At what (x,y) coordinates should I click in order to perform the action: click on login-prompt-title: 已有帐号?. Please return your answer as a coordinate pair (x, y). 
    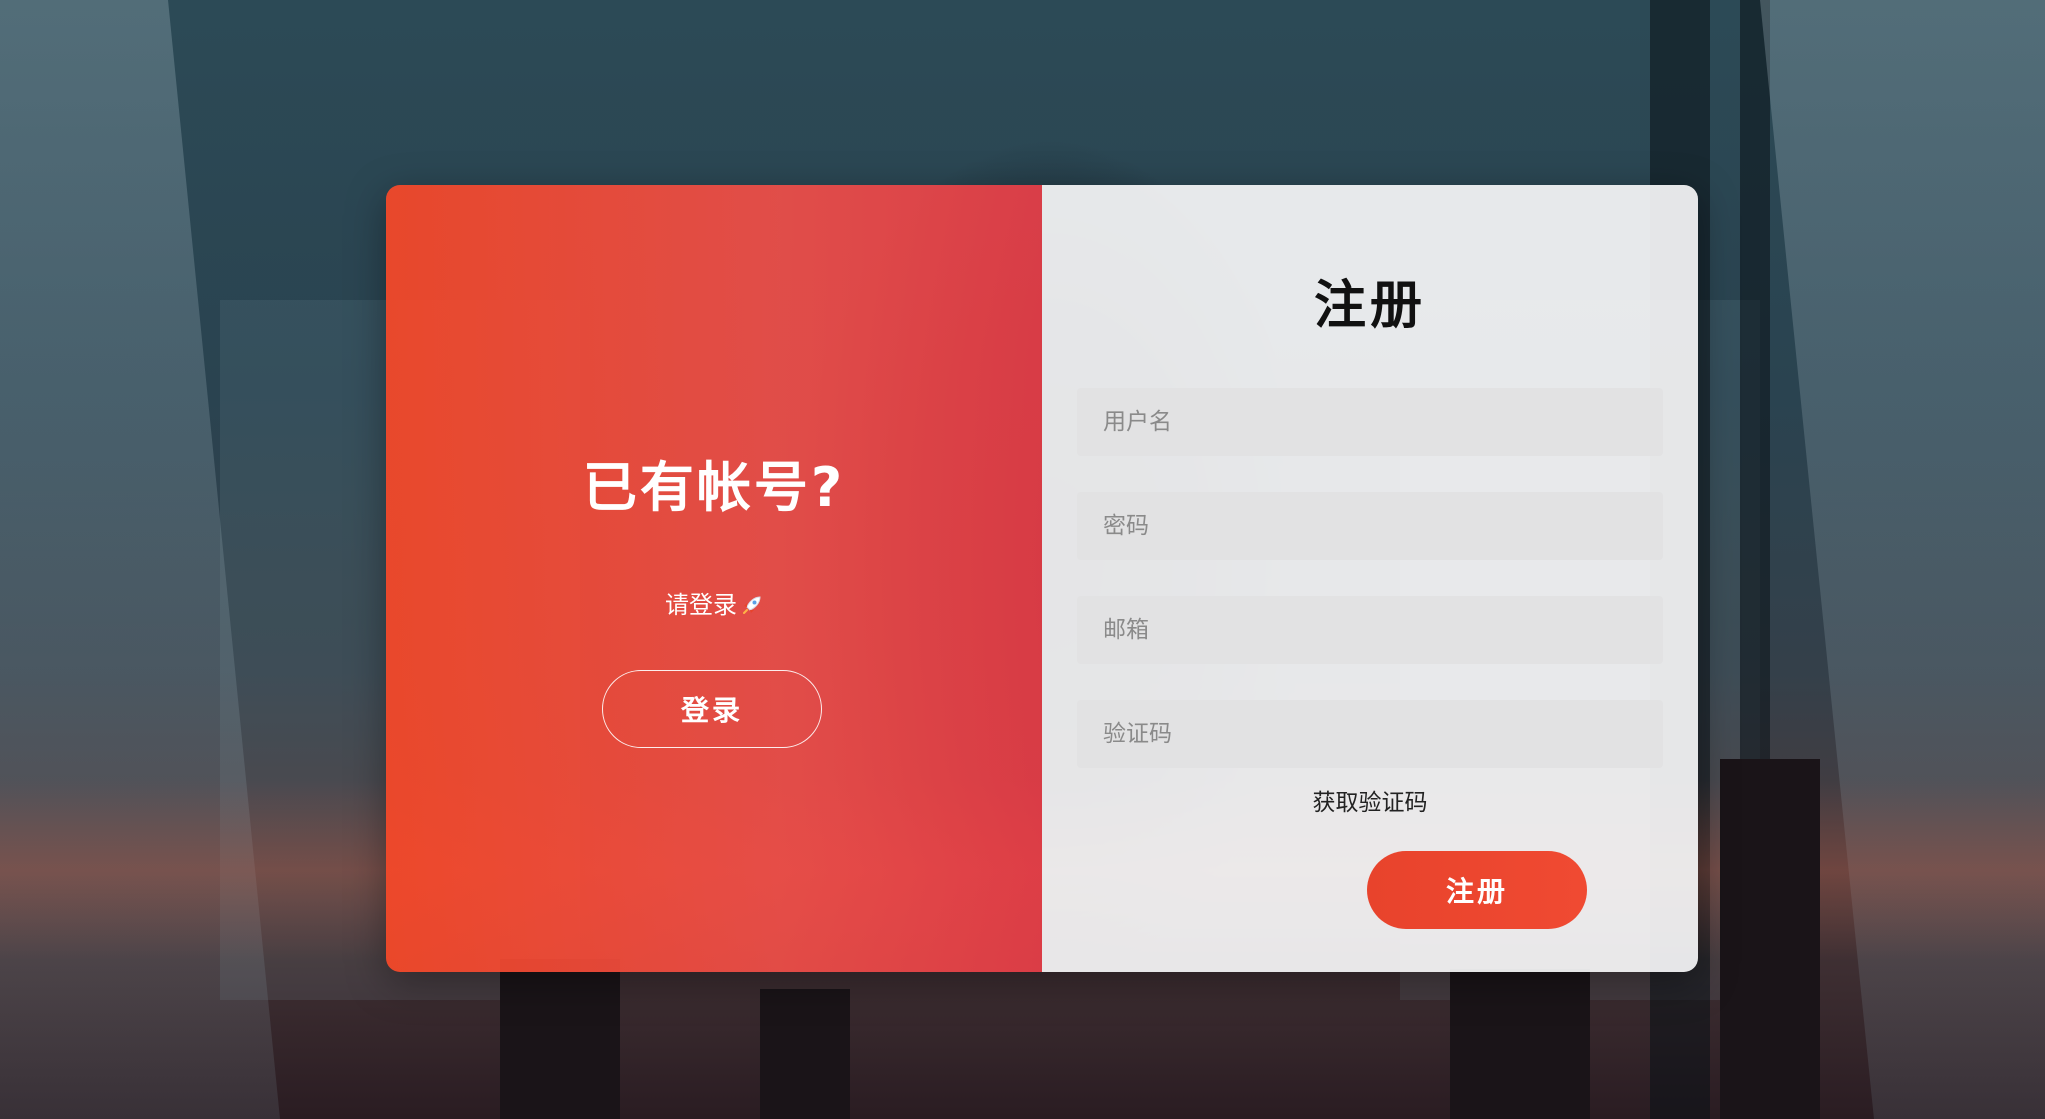
    Looking at the image, I should click on (714, 487).